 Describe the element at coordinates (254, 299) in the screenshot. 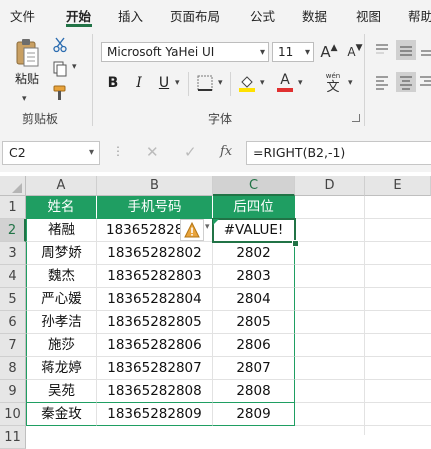

I see `cell-last-four: 2804` at that location.